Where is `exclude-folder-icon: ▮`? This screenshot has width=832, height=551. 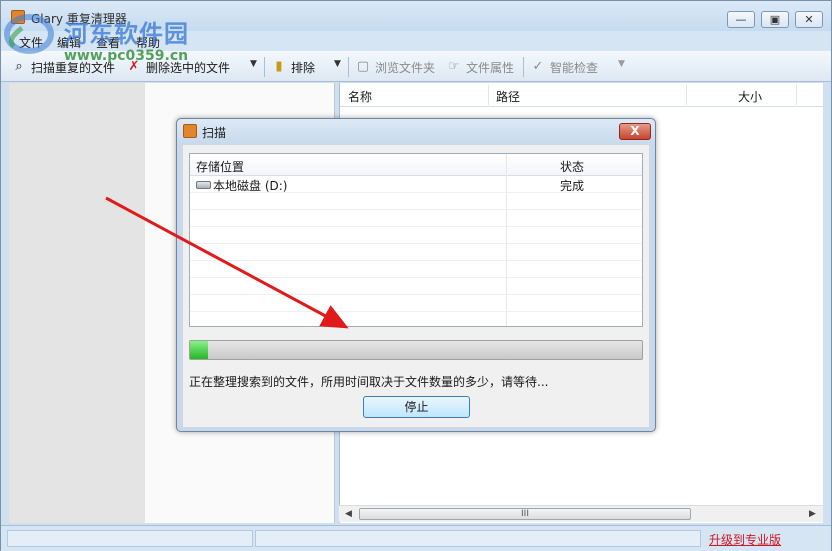 exclude-folder-icon: ▮ is located at coordinates (279, 66).